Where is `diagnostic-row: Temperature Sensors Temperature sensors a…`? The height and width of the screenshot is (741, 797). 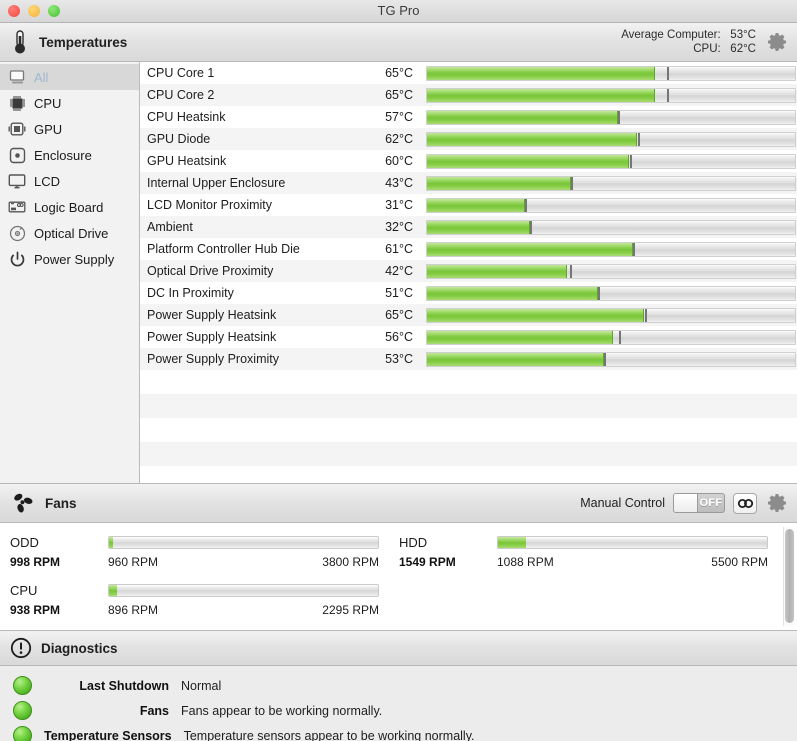
diagnostic-row: Temperature Sensors Temperature sensors a… is located at coordinates (398, 732).